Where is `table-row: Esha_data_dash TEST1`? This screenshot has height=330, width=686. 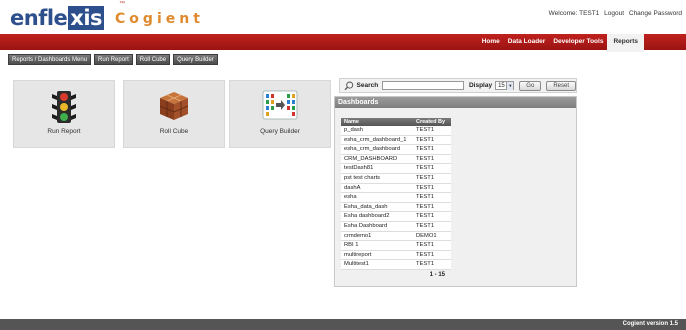
table-row: Esha_data_dash TEST1 is located at coordinates (396, 207).